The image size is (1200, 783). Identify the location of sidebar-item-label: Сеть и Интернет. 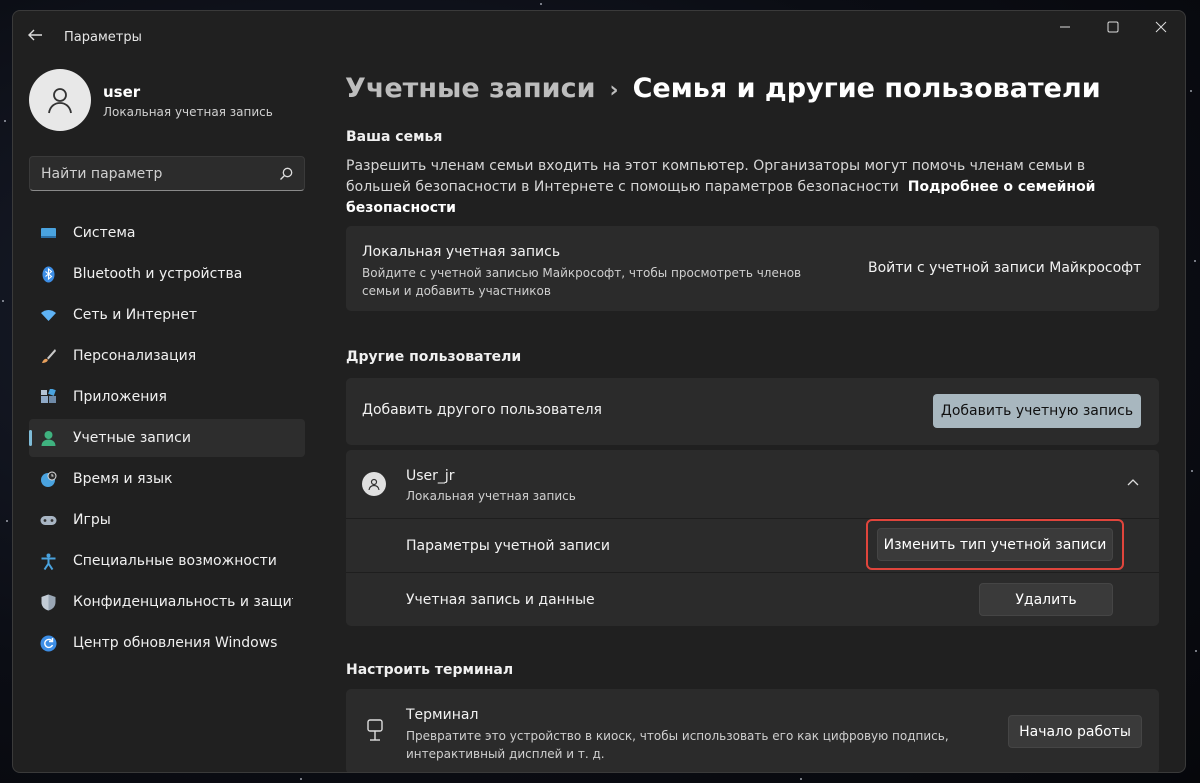
(135, 315).